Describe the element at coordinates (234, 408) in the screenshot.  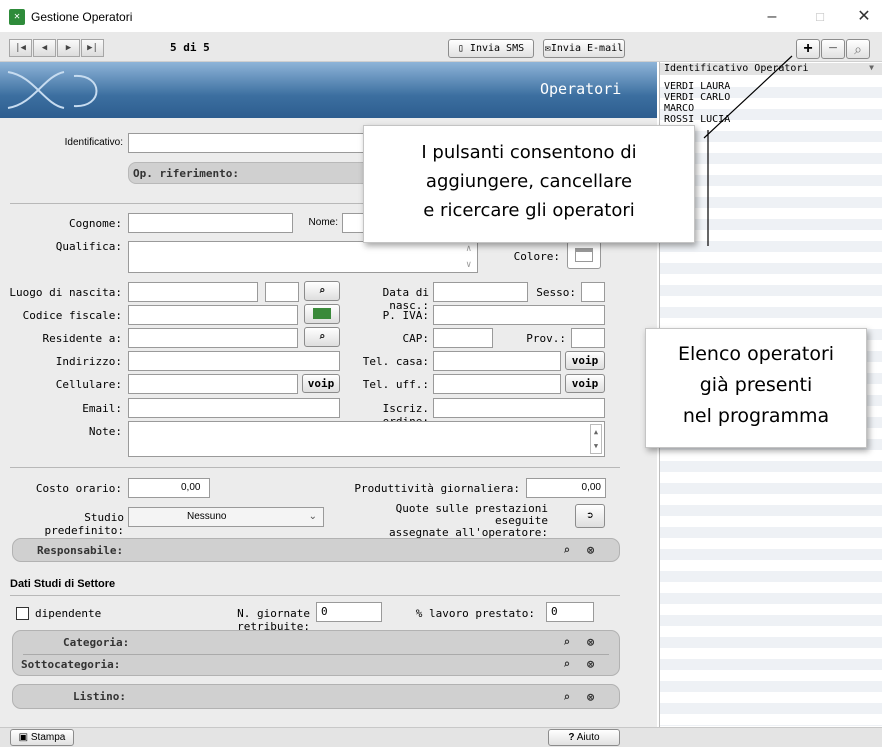
I see `email-input` at that location.